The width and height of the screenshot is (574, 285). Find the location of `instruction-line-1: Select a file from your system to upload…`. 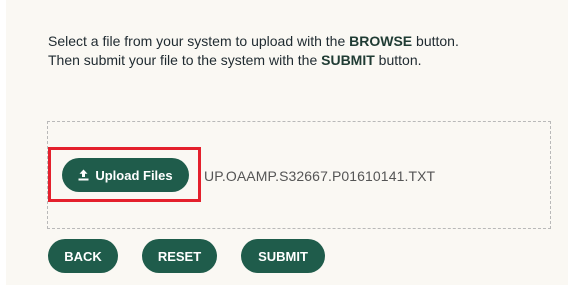

instruction-line-1: Select a file from your system to upload… is located at coordinates (298, 41).